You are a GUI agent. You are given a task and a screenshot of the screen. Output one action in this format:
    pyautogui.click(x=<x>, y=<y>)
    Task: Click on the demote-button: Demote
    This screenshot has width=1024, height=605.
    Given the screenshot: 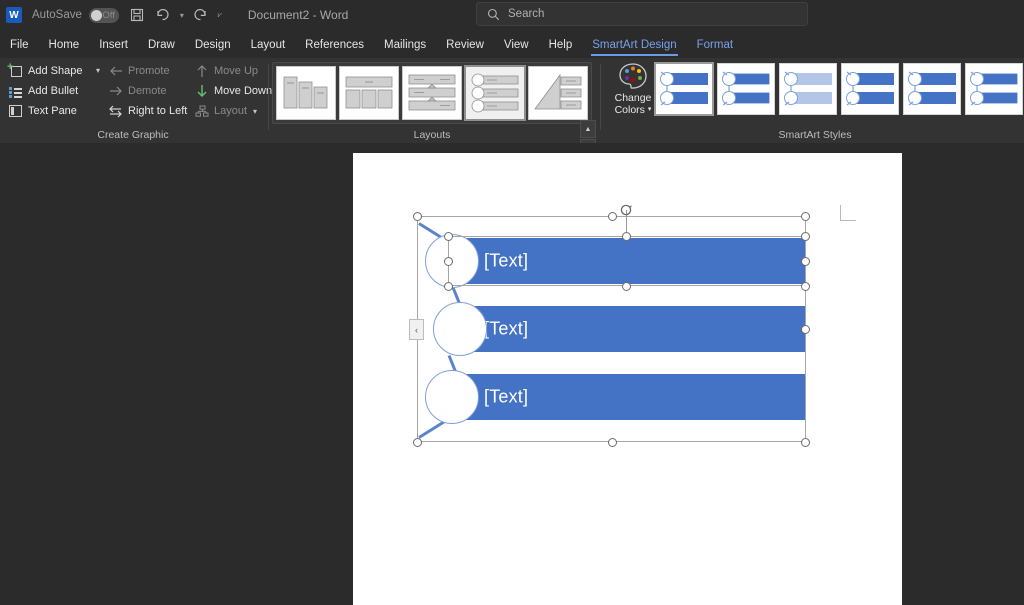 What is the action you would take?
    pyautogui.click(x=145, y=91)
    